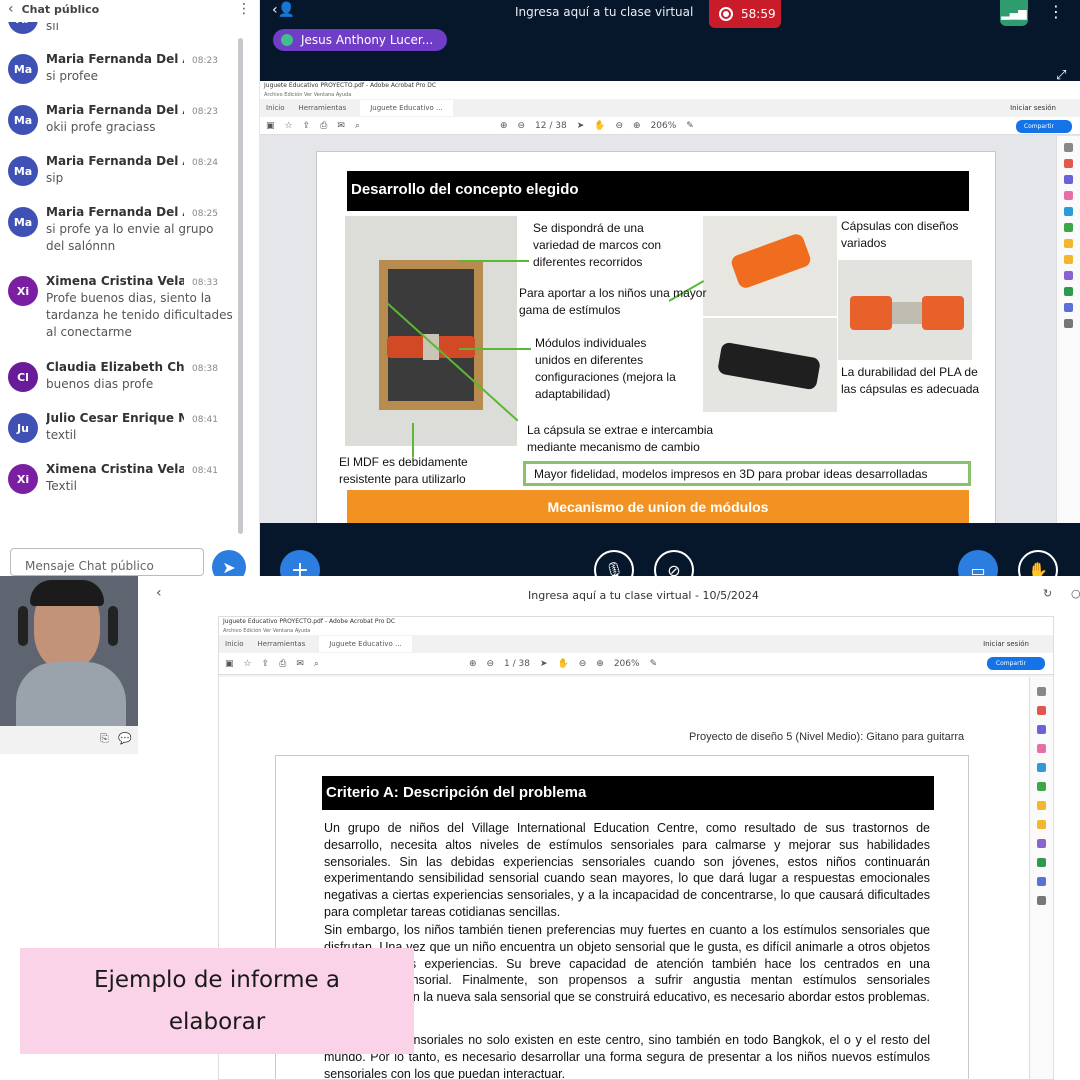  What do you see at coordinates (1075, 593) in the screenshot?
I see `circle-icon: ○` at bounding box center [1075, 593].